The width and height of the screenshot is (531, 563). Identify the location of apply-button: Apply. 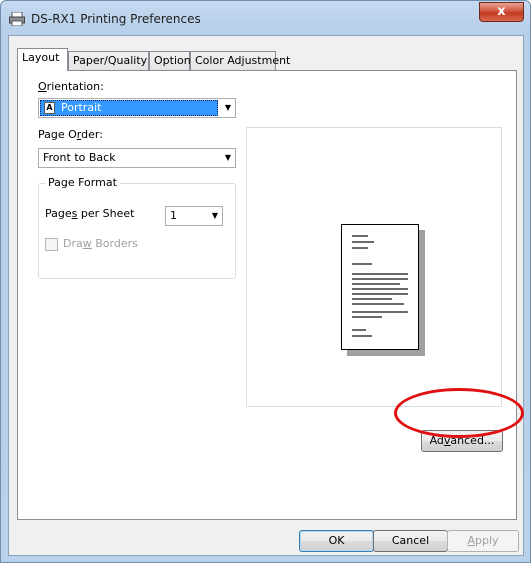
(483, 541).